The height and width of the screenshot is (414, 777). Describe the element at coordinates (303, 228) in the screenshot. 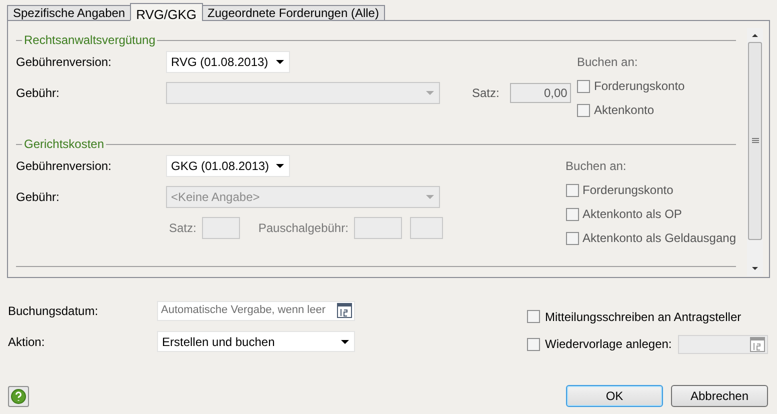

I see `field-label: Pauschalgebühr:` at that location.